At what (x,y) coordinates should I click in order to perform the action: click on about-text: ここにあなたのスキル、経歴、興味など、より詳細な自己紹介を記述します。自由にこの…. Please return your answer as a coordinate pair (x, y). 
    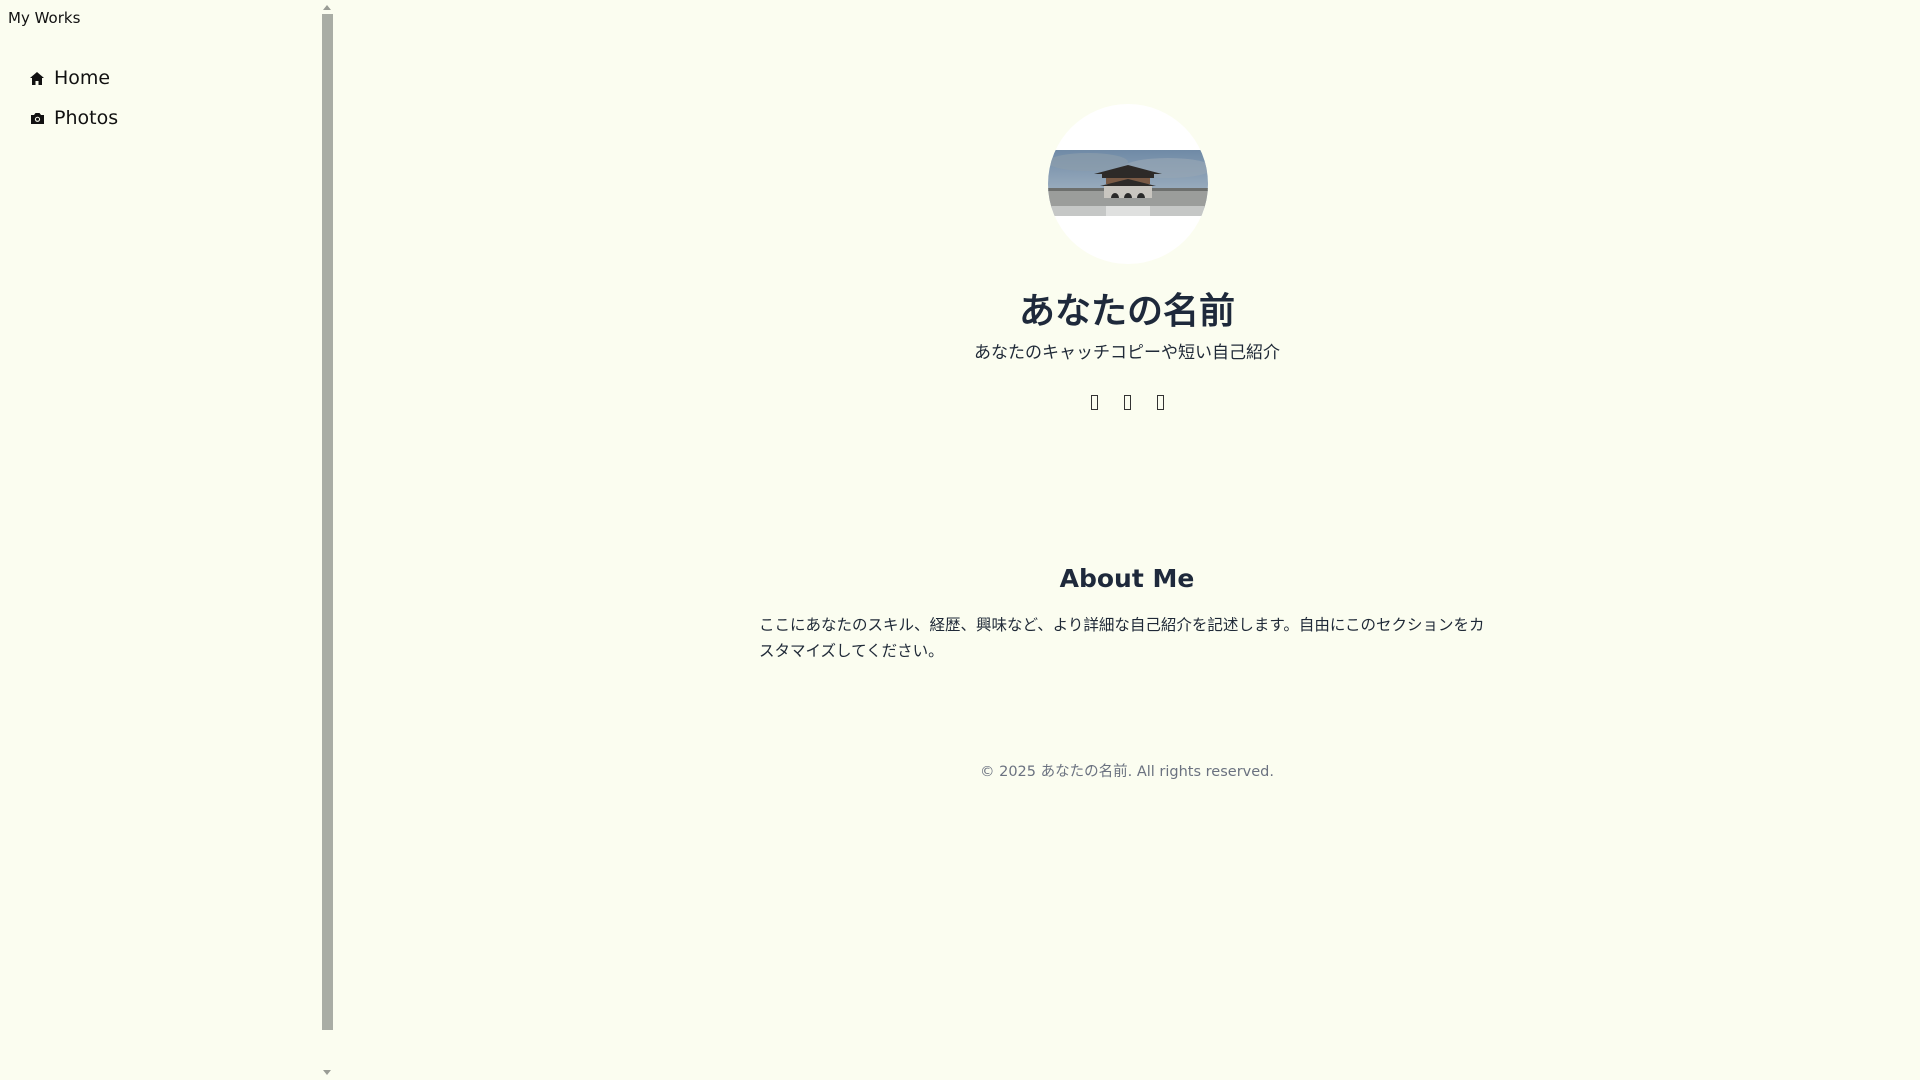
    Looking at the image, I should click on (1122, 638).